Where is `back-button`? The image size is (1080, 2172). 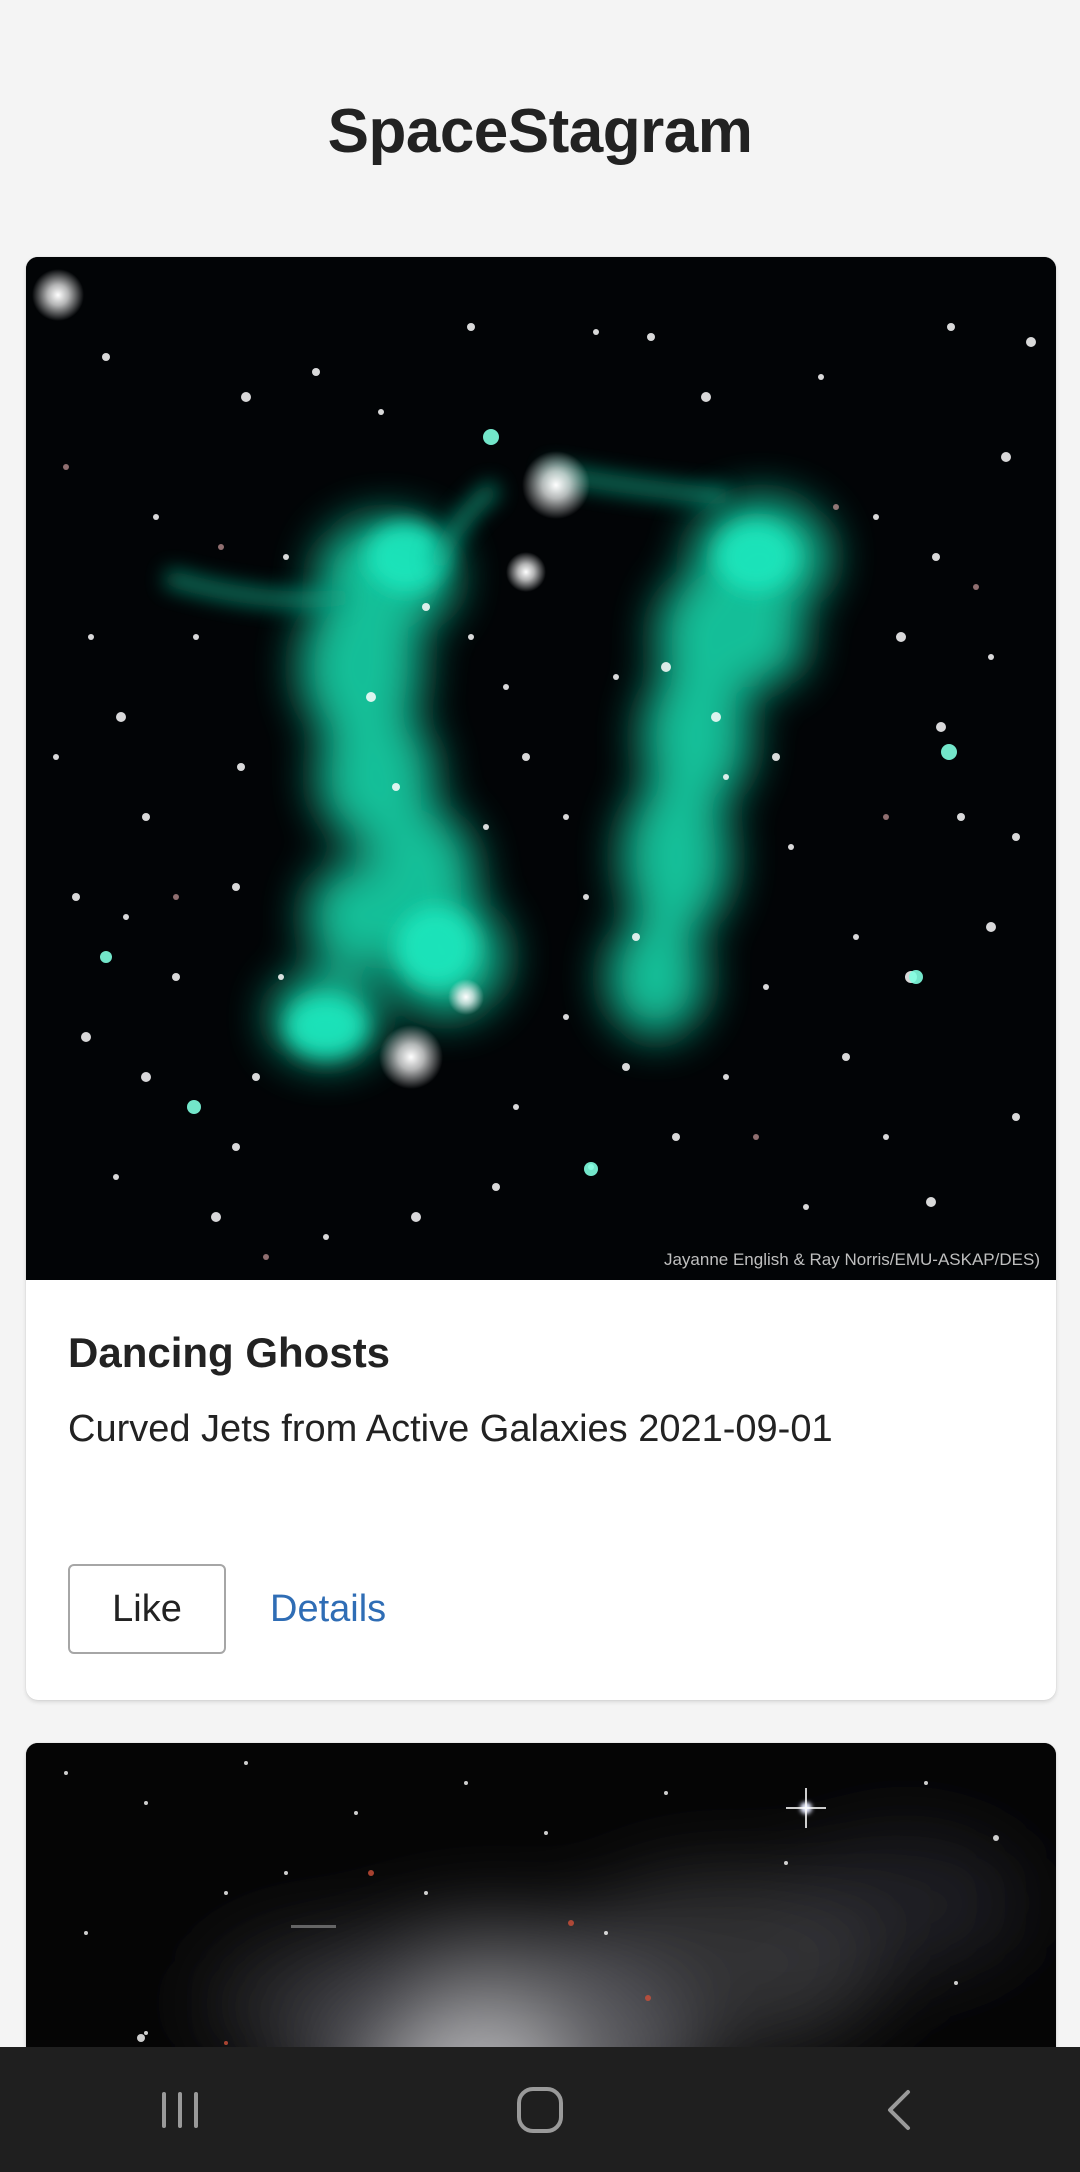 back-button is located at coordinates (900, 2110).